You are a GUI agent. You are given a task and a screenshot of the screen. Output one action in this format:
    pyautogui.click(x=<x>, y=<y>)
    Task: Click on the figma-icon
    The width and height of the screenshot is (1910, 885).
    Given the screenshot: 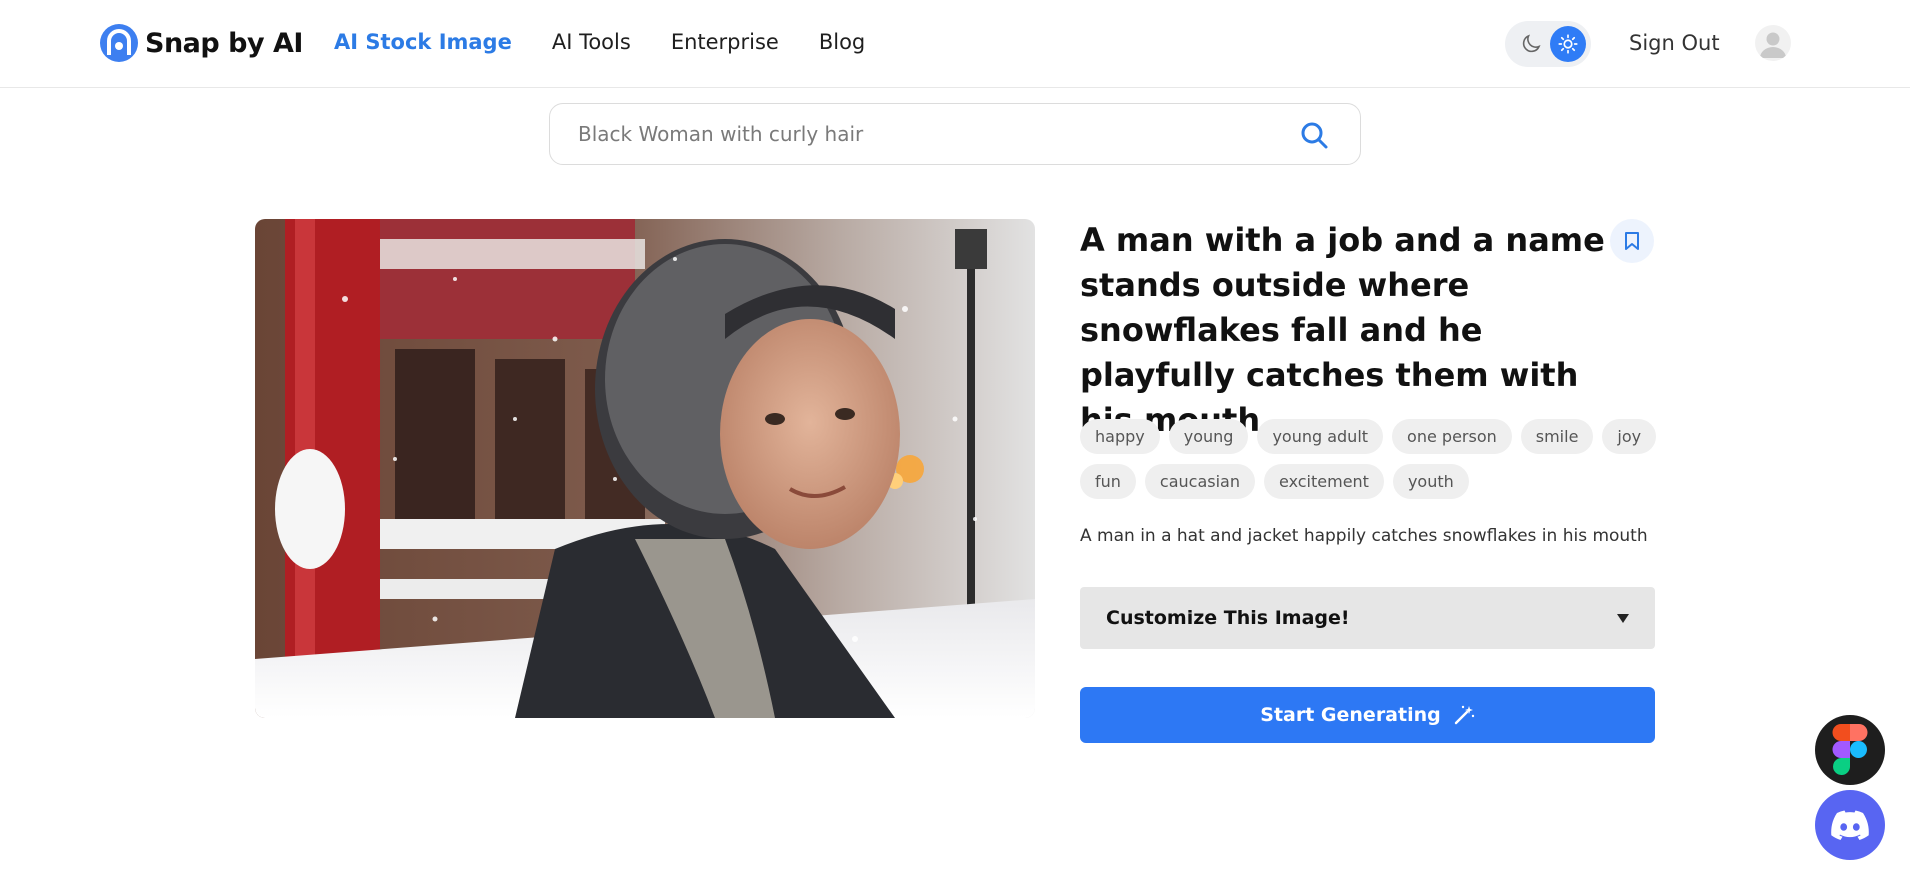 What is the action you would take?
    pyautogui.click(x=1850, y=749)
    